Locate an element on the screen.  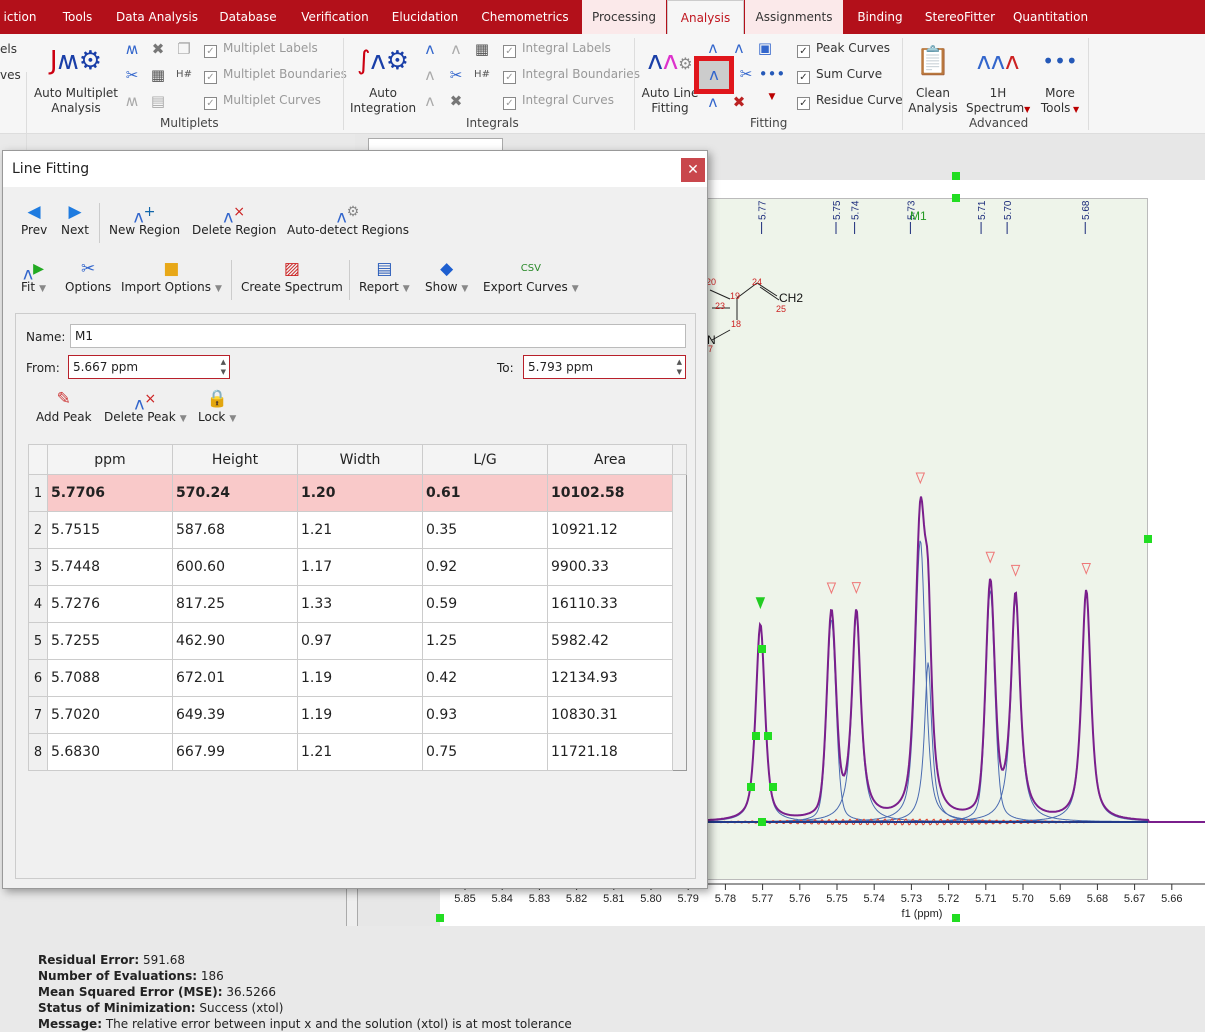
cell: 0.97 is located at coordinates (360, 641).